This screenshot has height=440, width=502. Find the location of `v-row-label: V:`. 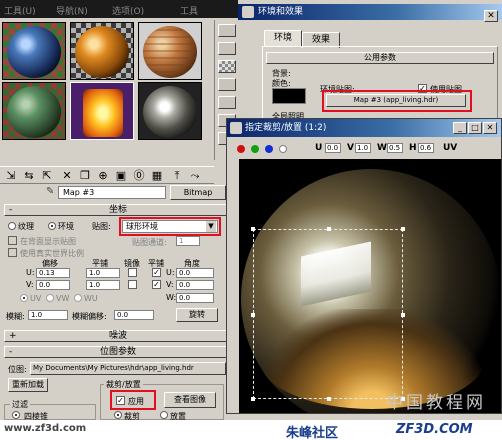

v-row-label: V: is located at coordinates (30, 284).